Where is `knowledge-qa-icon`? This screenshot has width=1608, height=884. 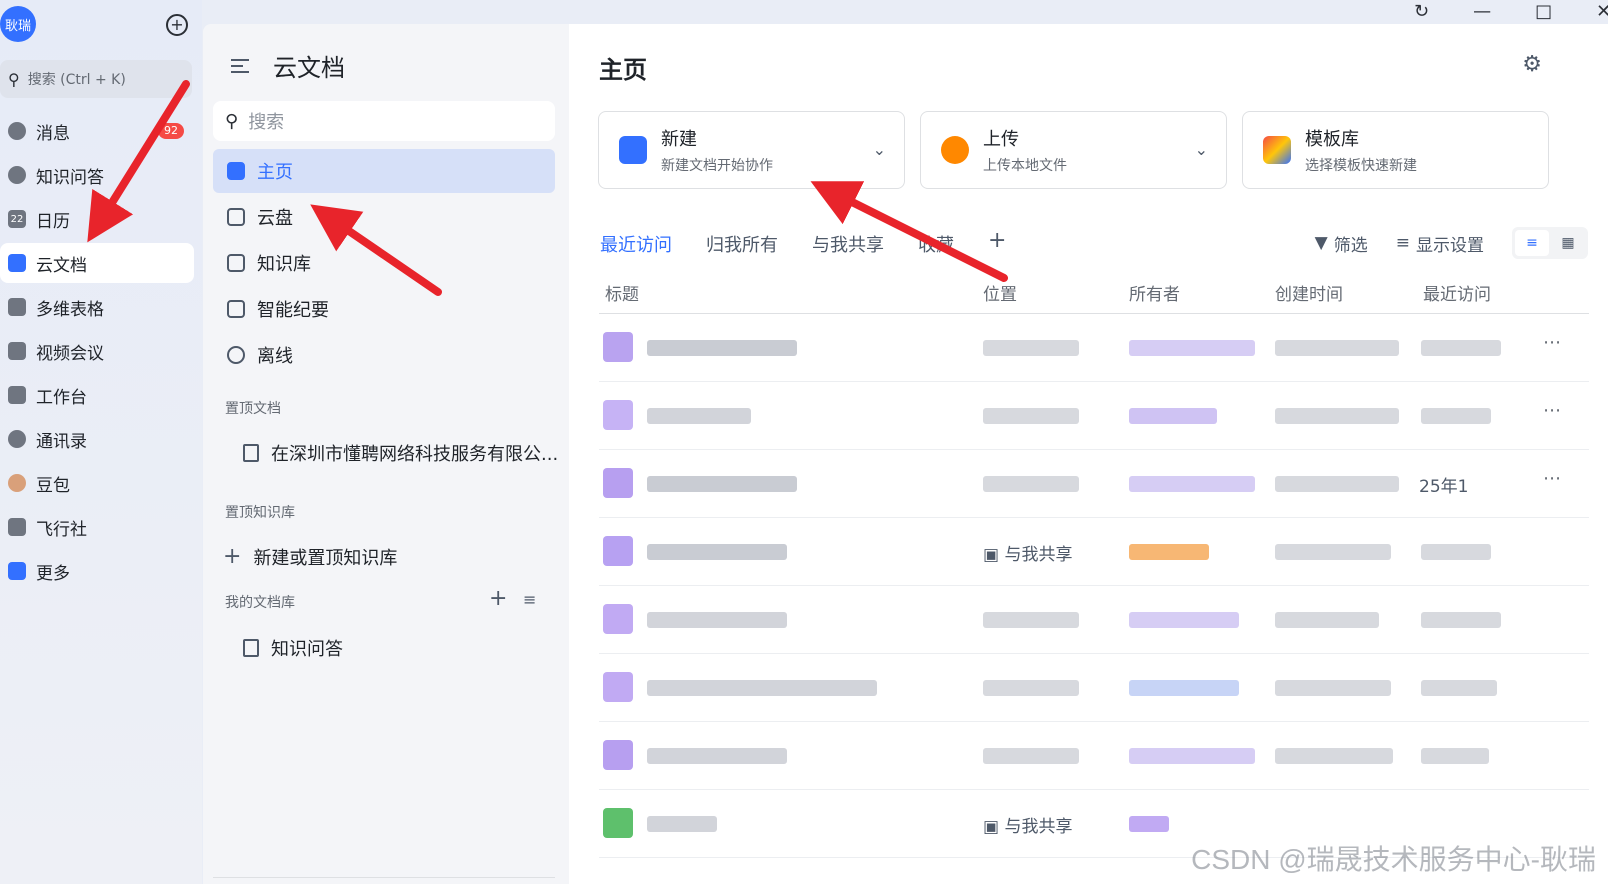
knowledge-qa-icon is located at coordinates (17, 175).